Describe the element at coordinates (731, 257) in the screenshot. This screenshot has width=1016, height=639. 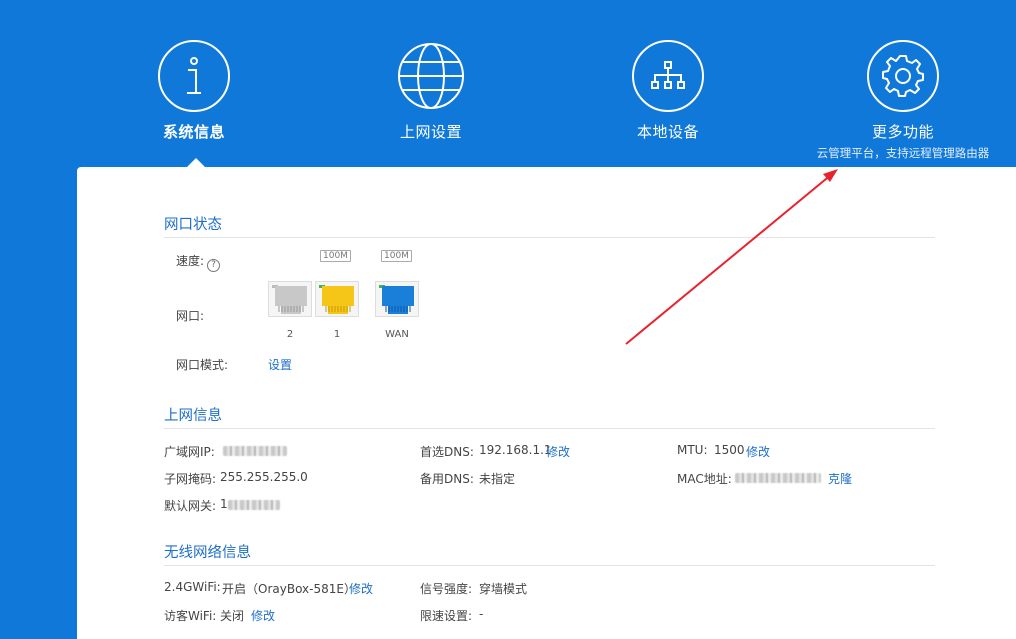
I see `annotation-arrow` at that location.